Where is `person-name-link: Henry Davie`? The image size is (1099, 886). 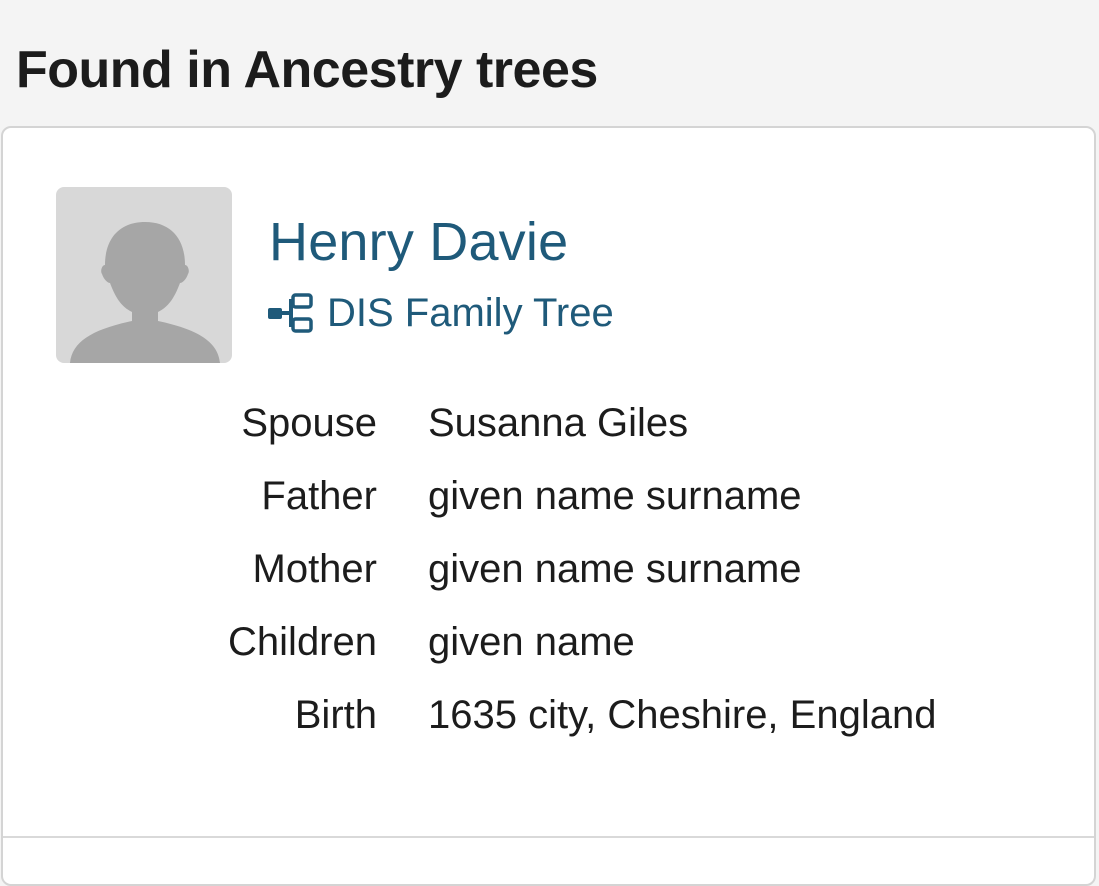 person-name-link: Henry Davie is located at coordinates (418, 242).